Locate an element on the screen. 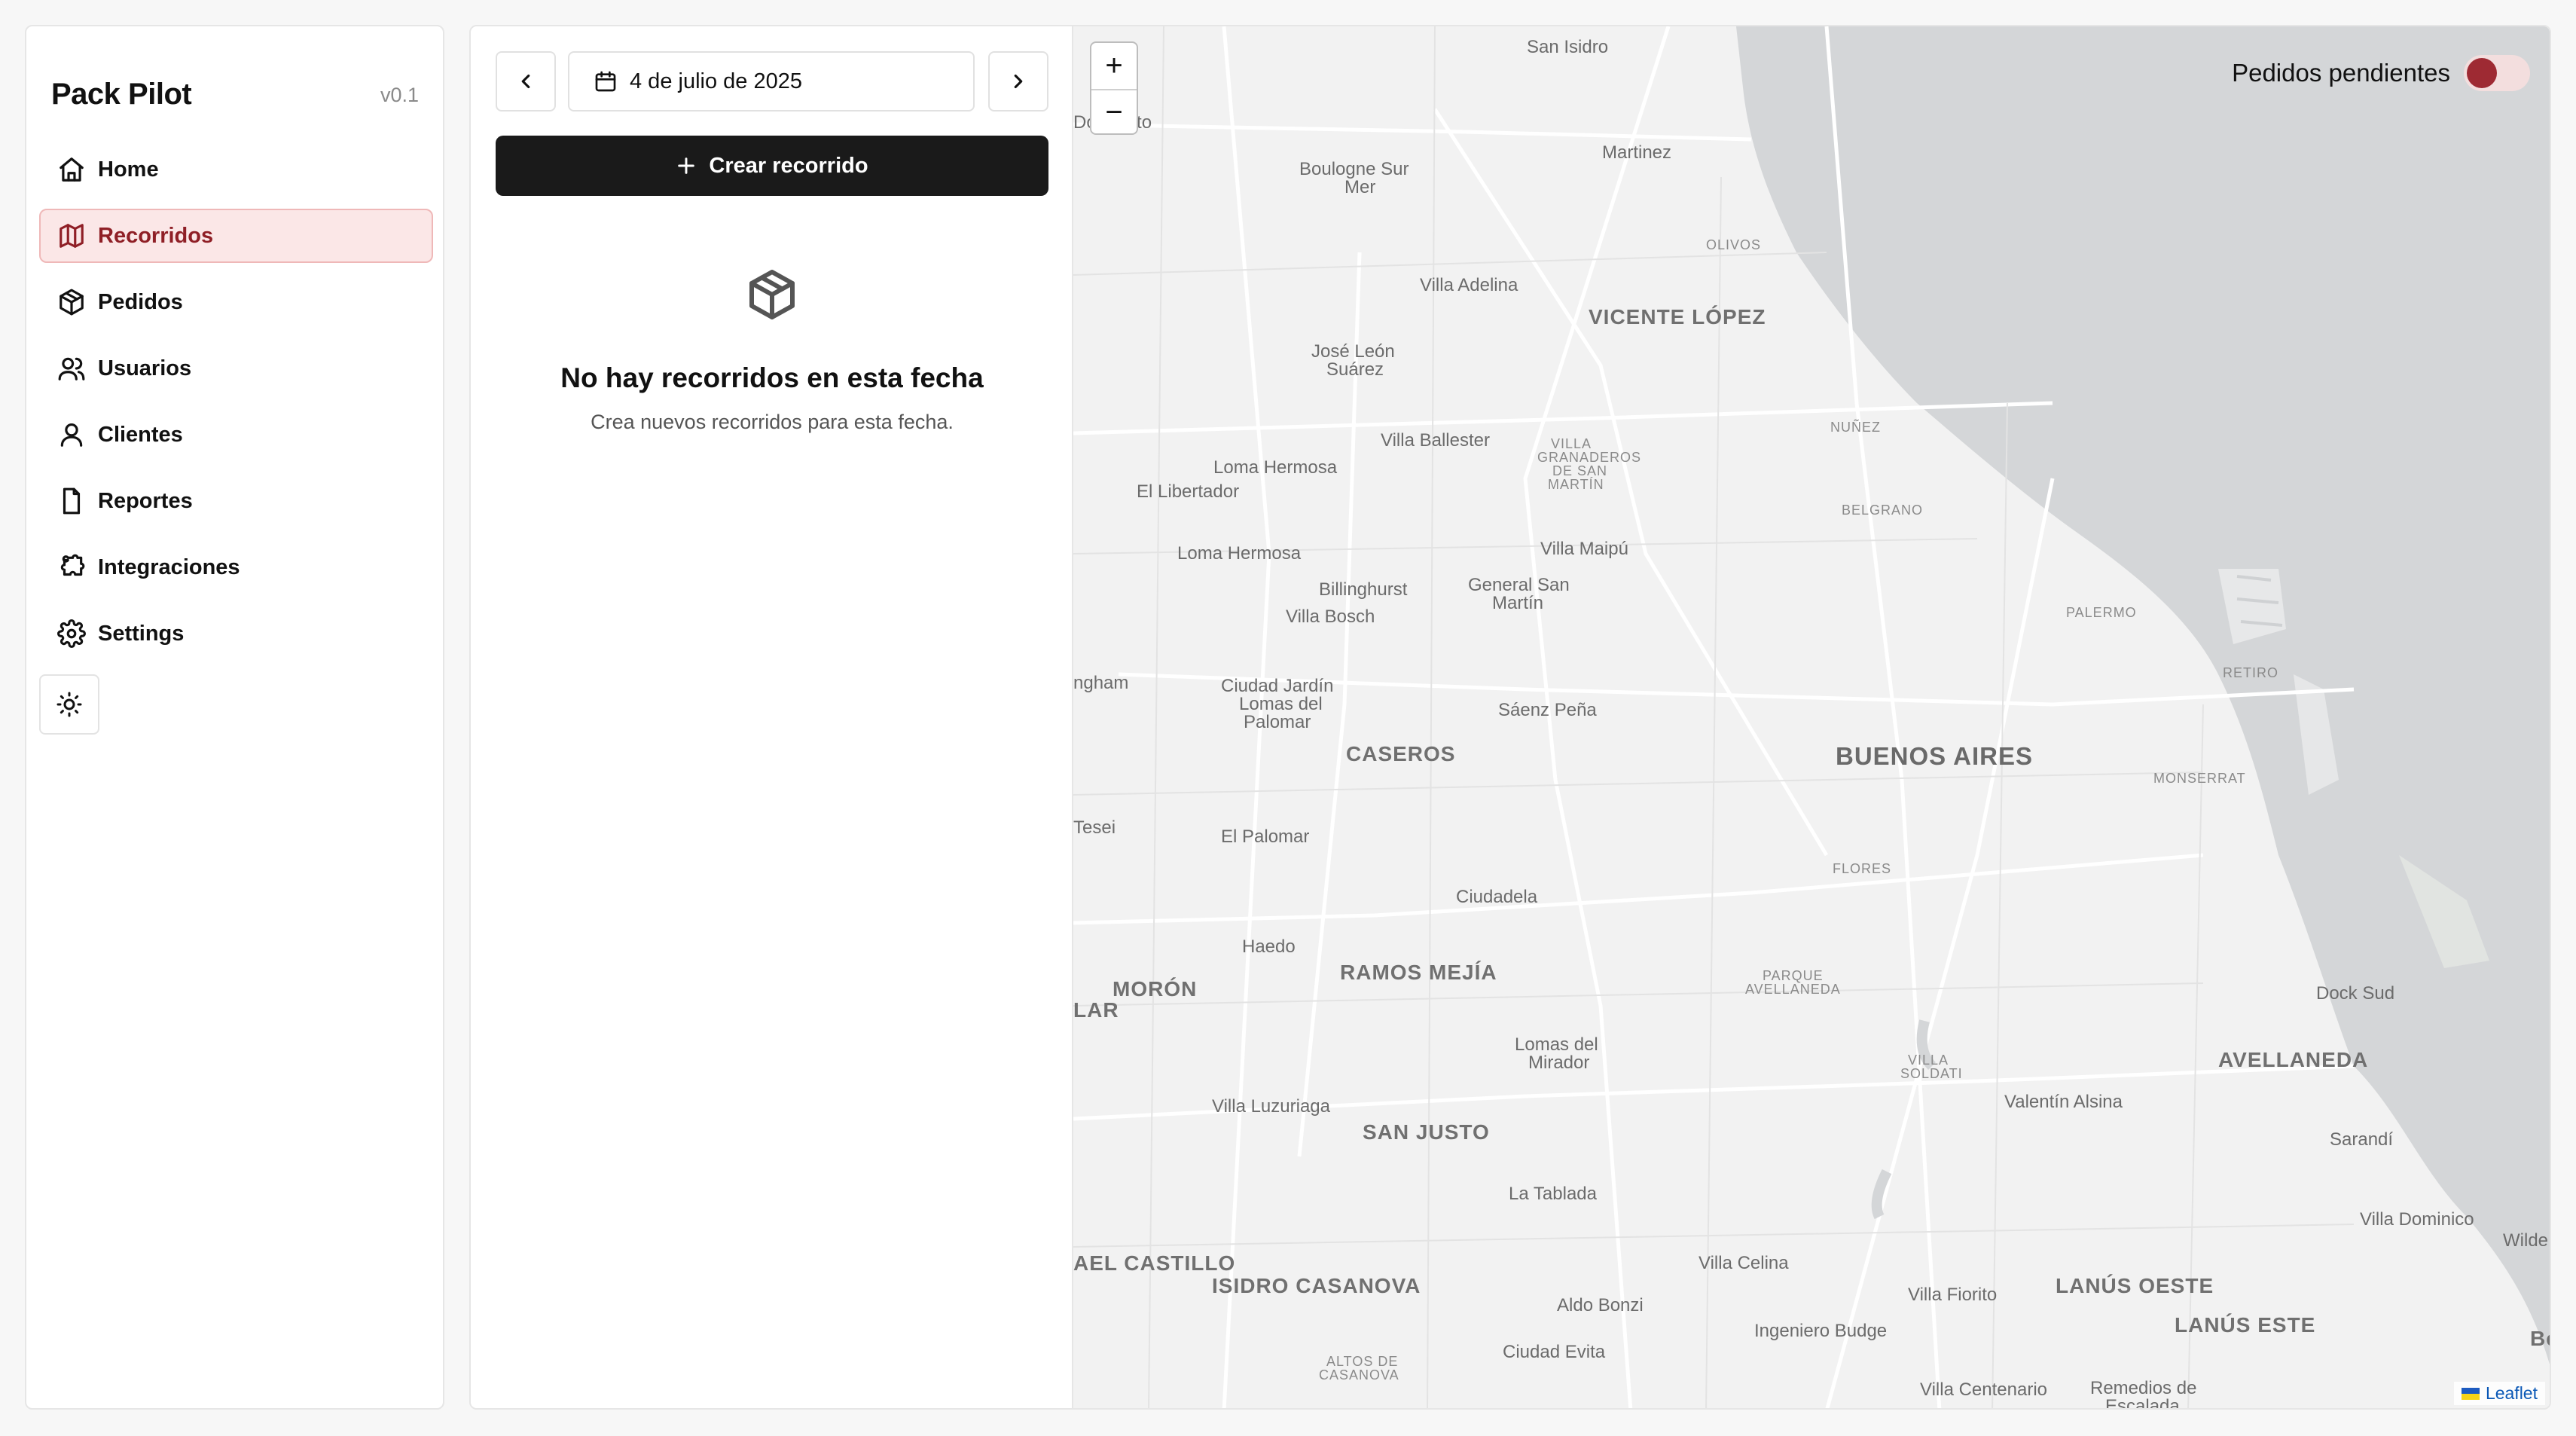 The height and width of the screenshot is (1436, 2576). puzzle-icon is located at coordinates (72, 565).